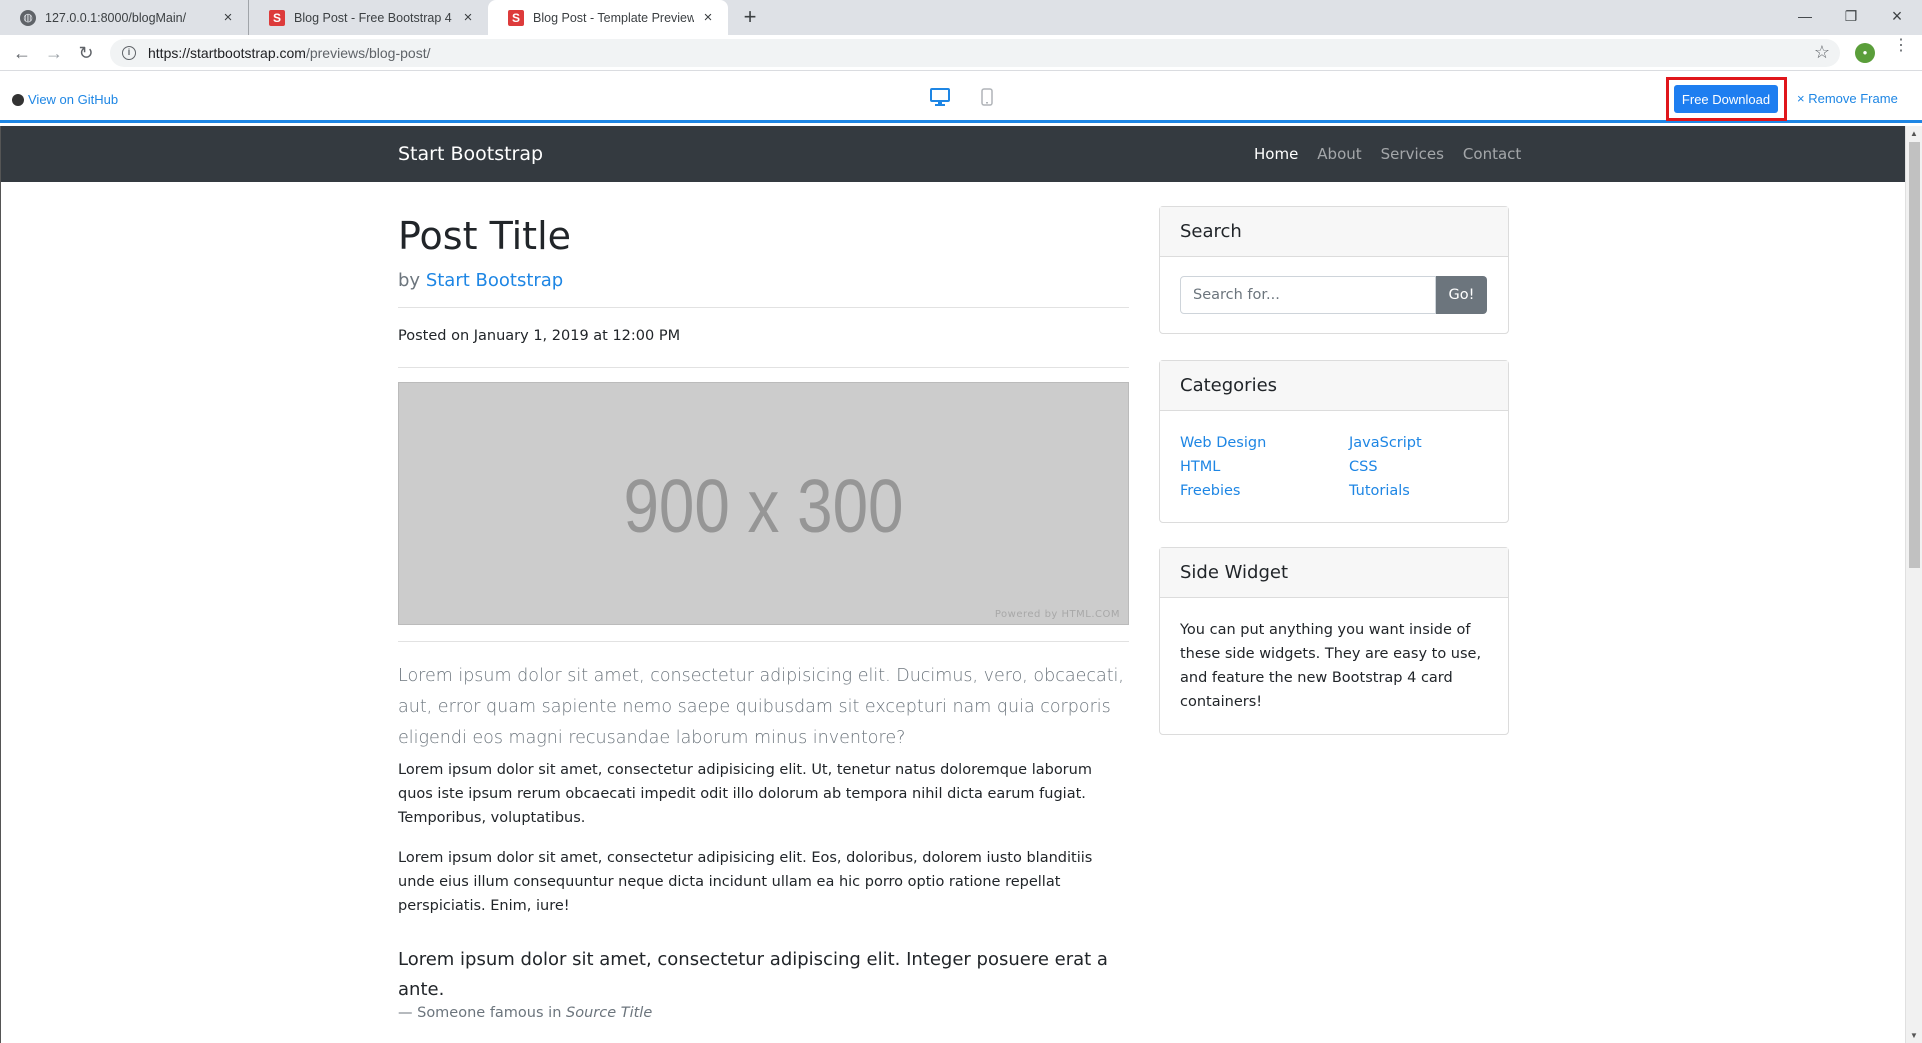 The image size is (1922, 1043). Describe the element at coordinates (227, 53) in the screenshot. I see `url-host: https://startbootstrap.com` at that location.